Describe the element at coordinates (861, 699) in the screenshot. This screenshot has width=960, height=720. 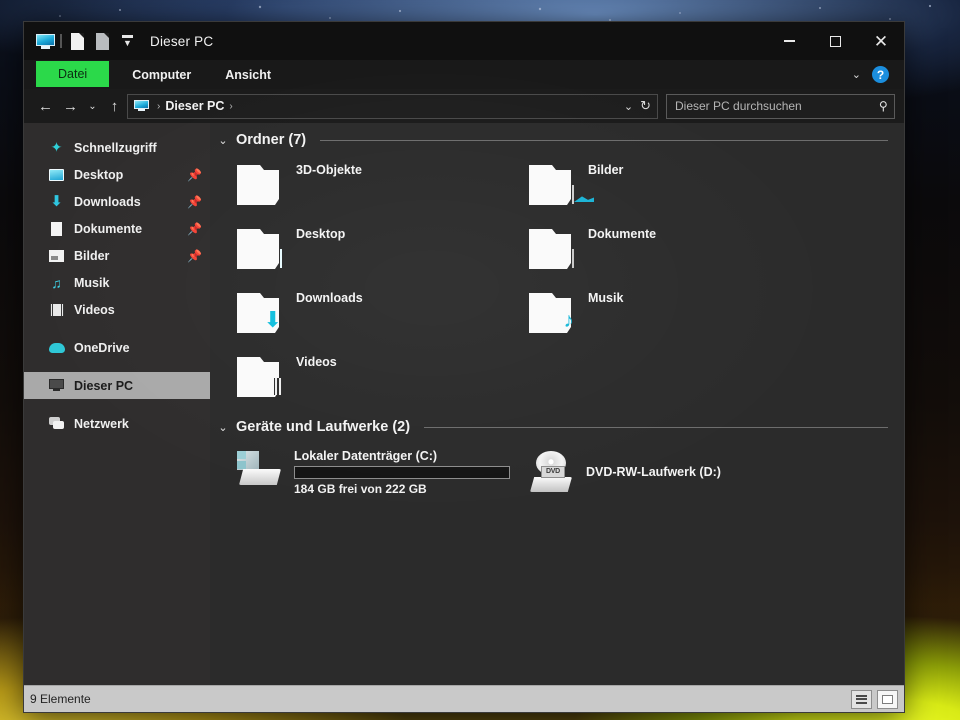
I see `details-view-button` at that location.